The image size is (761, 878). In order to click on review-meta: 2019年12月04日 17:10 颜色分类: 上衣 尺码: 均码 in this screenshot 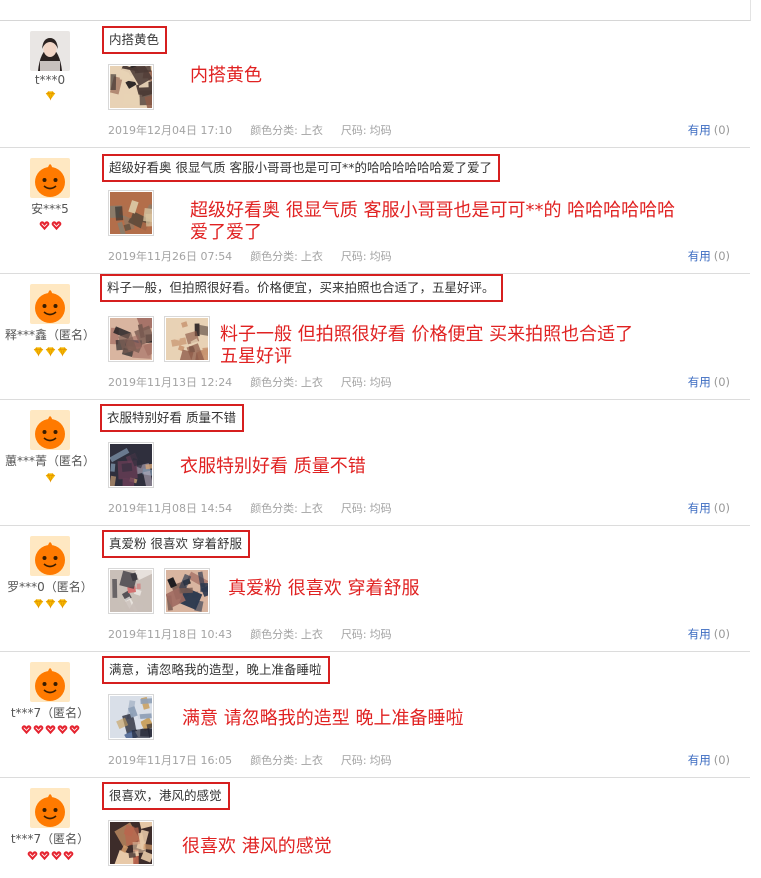, I will do `click(259, 130)`.